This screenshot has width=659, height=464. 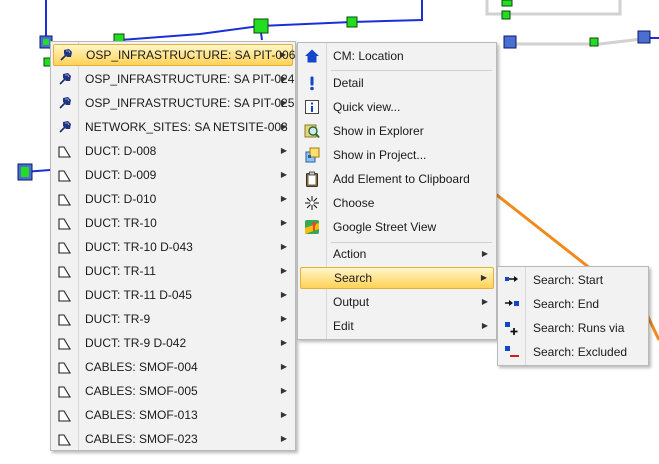 I want to click on element-item-duct-d-009: DUCT: D-009 ▶, so click(x=173, y=175).